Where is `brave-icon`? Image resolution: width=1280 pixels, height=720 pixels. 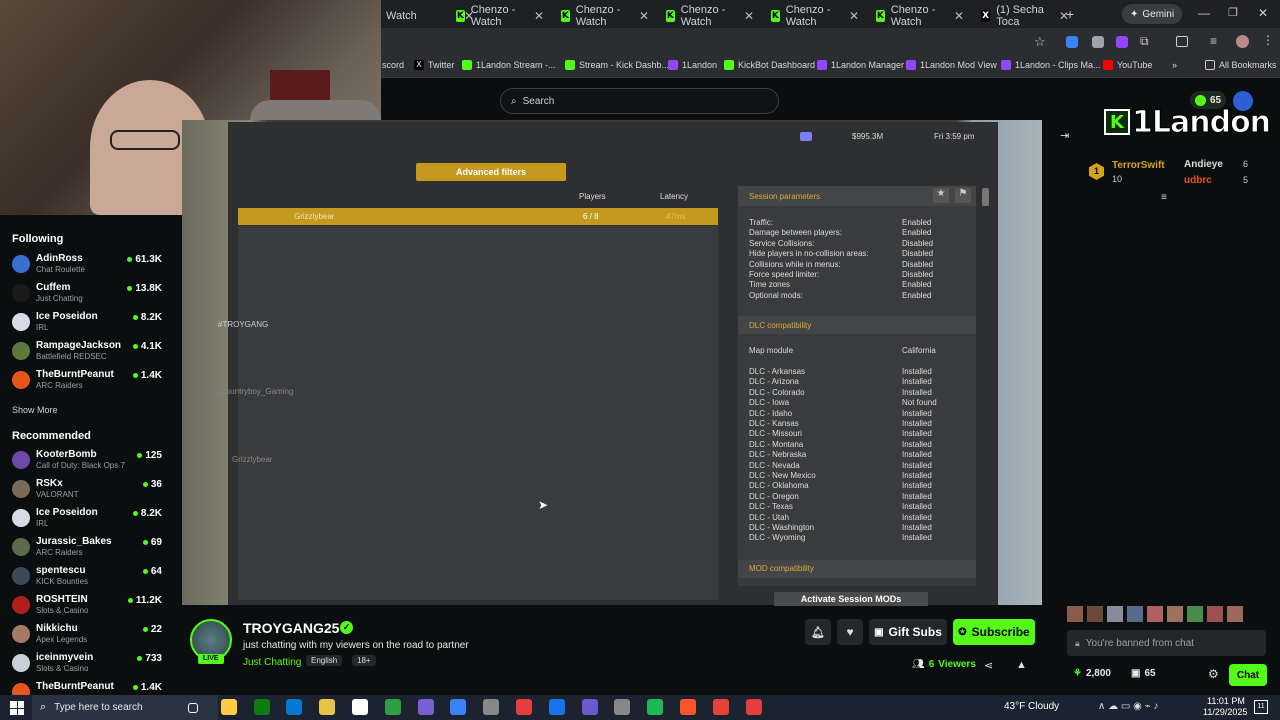 brave-icon is located at coordinates (688, 707).